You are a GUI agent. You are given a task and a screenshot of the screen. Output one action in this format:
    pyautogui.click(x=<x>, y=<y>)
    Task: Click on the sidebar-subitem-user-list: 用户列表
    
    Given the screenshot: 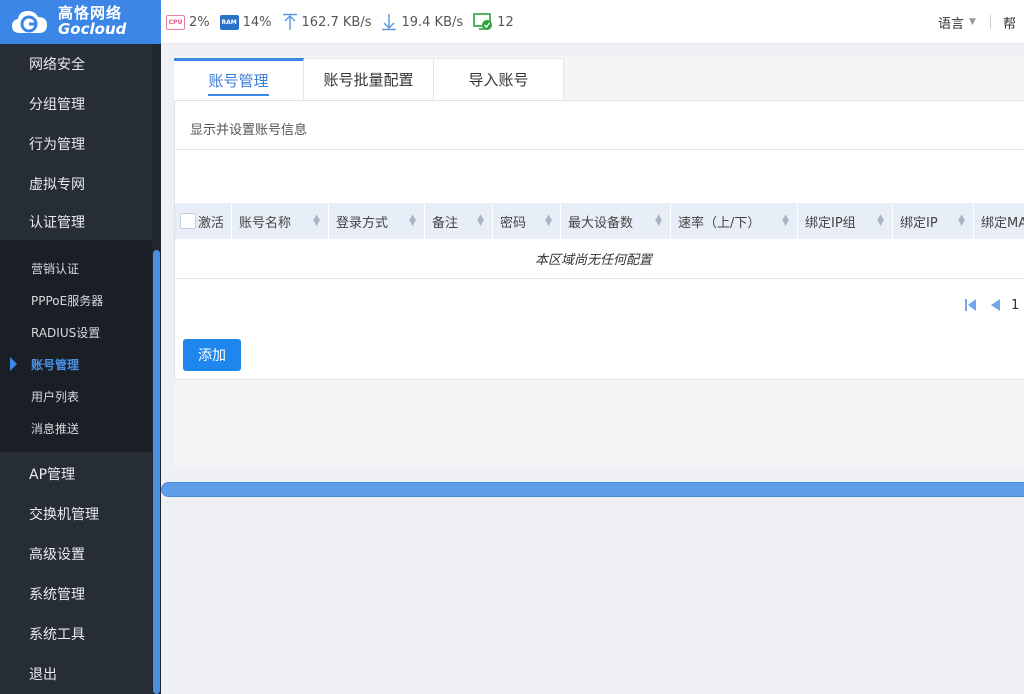 What is the action you would take?
    pyautogui.click(x=76, y=396)
    